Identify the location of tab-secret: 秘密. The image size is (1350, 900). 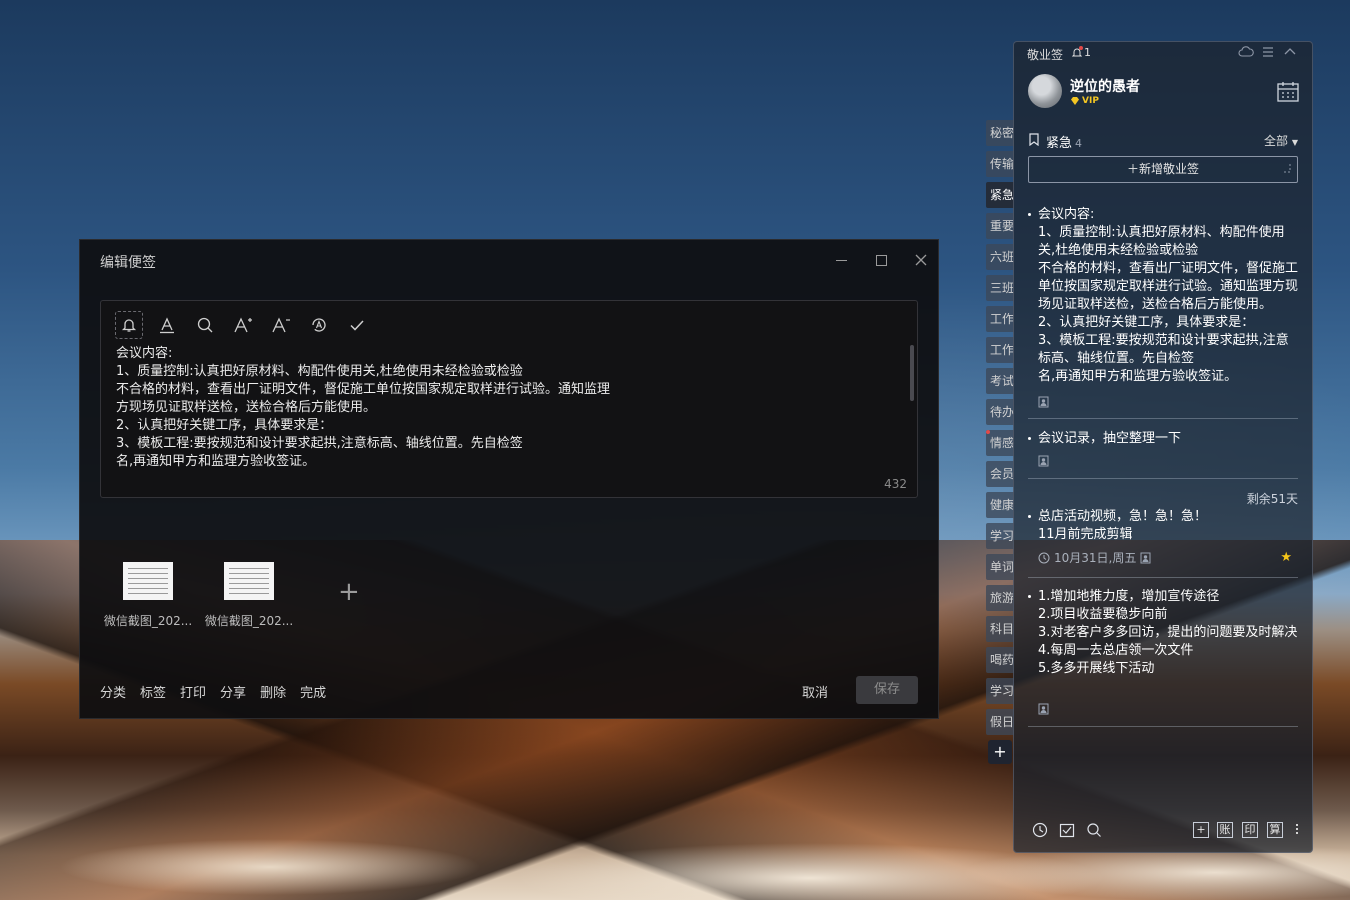
(1000, 133).